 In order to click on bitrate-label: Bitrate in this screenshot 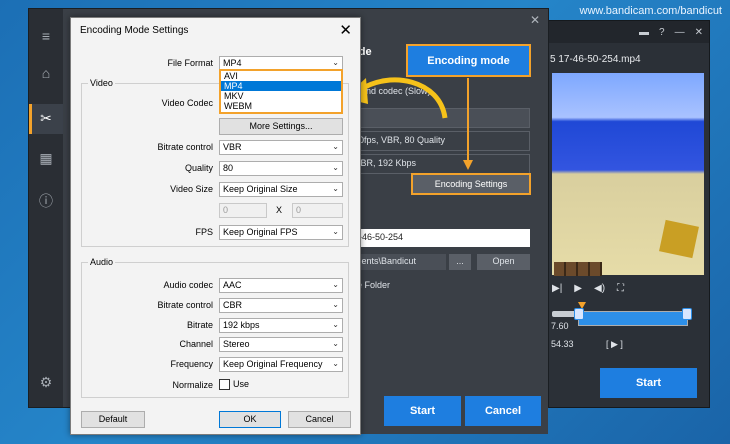, I will do `click(199, 325)`.